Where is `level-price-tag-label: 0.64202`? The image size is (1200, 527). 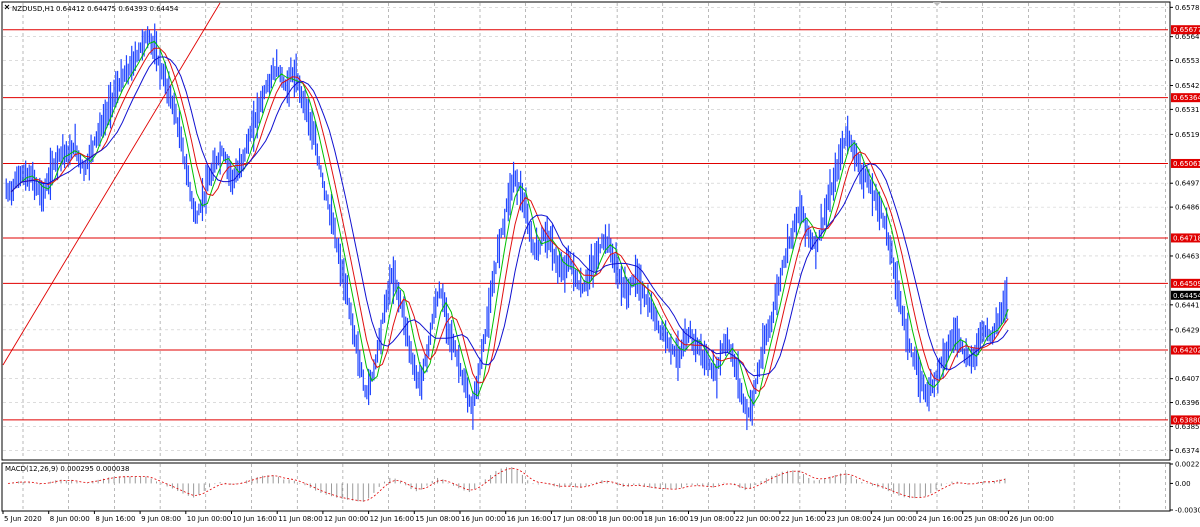
level-price-tag-label: 0.64202 is located at coordinates (1186, 350).